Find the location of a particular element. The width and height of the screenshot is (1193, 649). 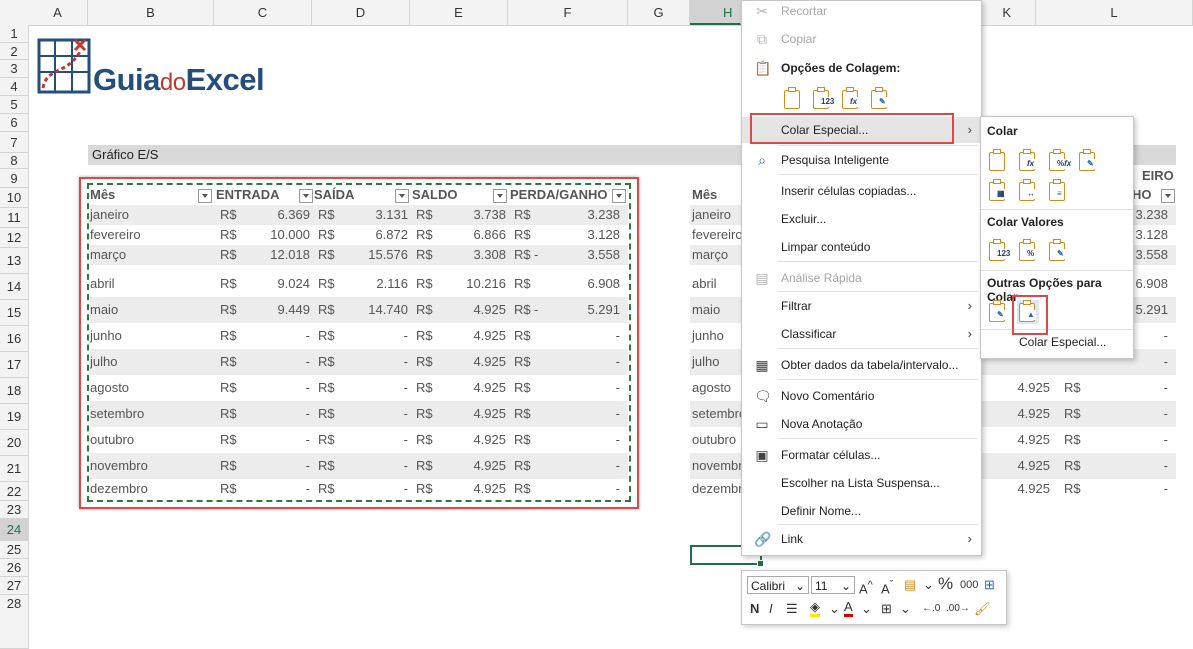

menu-item-filtrar: Filtrar › is located at coordinates (861, 306).